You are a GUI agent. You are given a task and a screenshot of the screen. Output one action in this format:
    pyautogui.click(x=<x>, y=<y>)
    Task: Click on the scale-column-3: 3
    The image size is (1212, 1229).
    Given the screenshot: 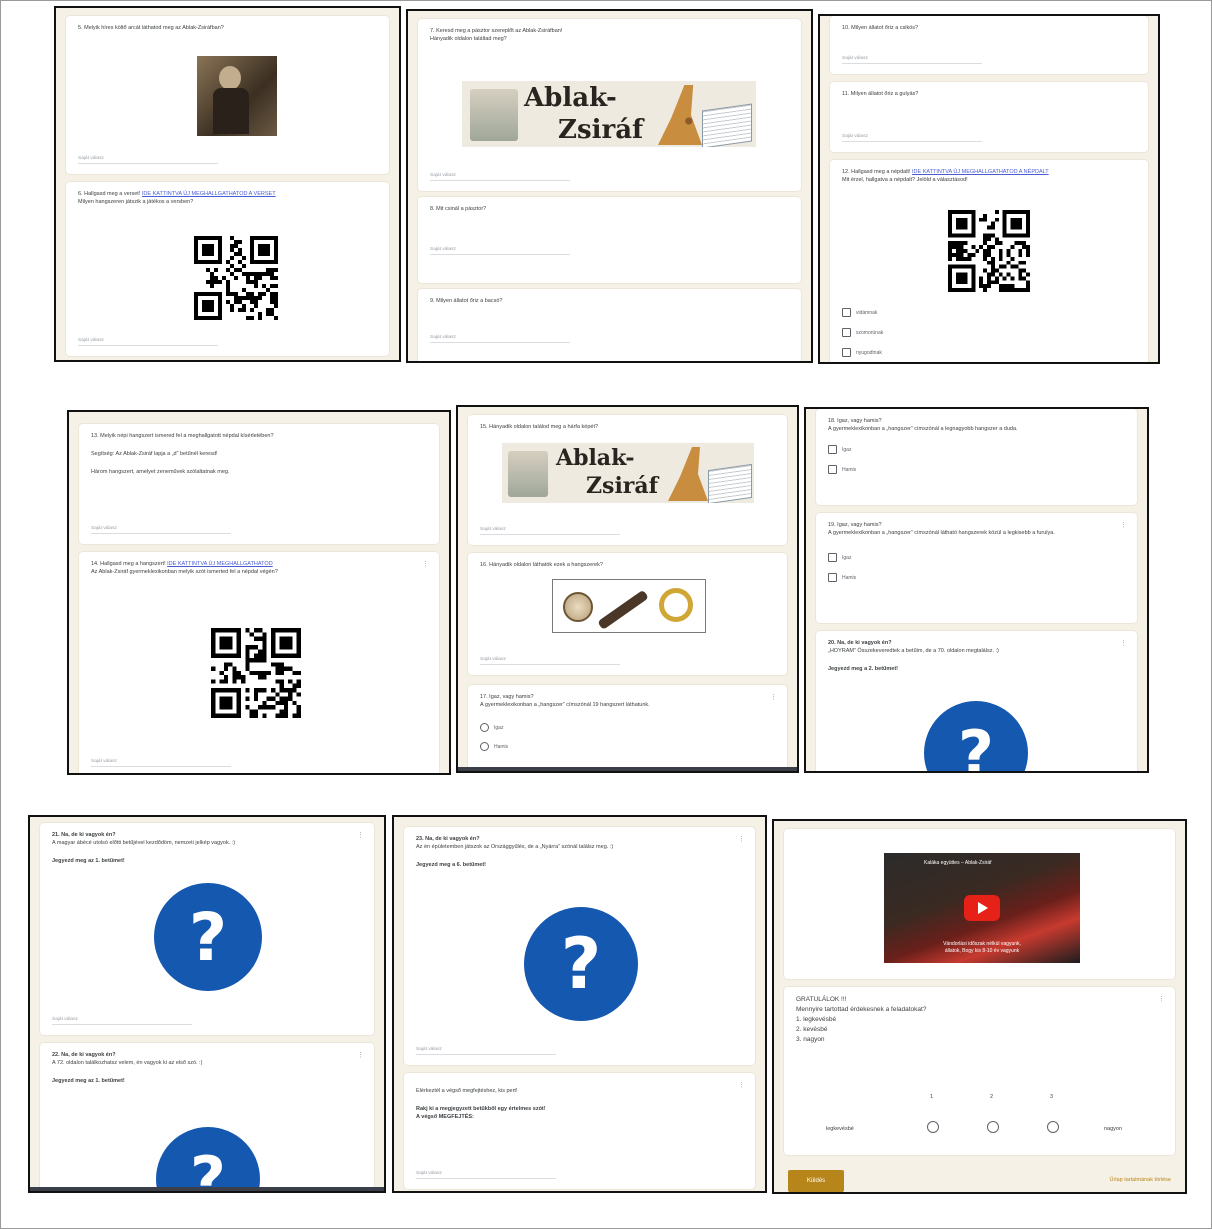 What is the action you would take?
    pyautogui.click(x=1052, y=1097)
    